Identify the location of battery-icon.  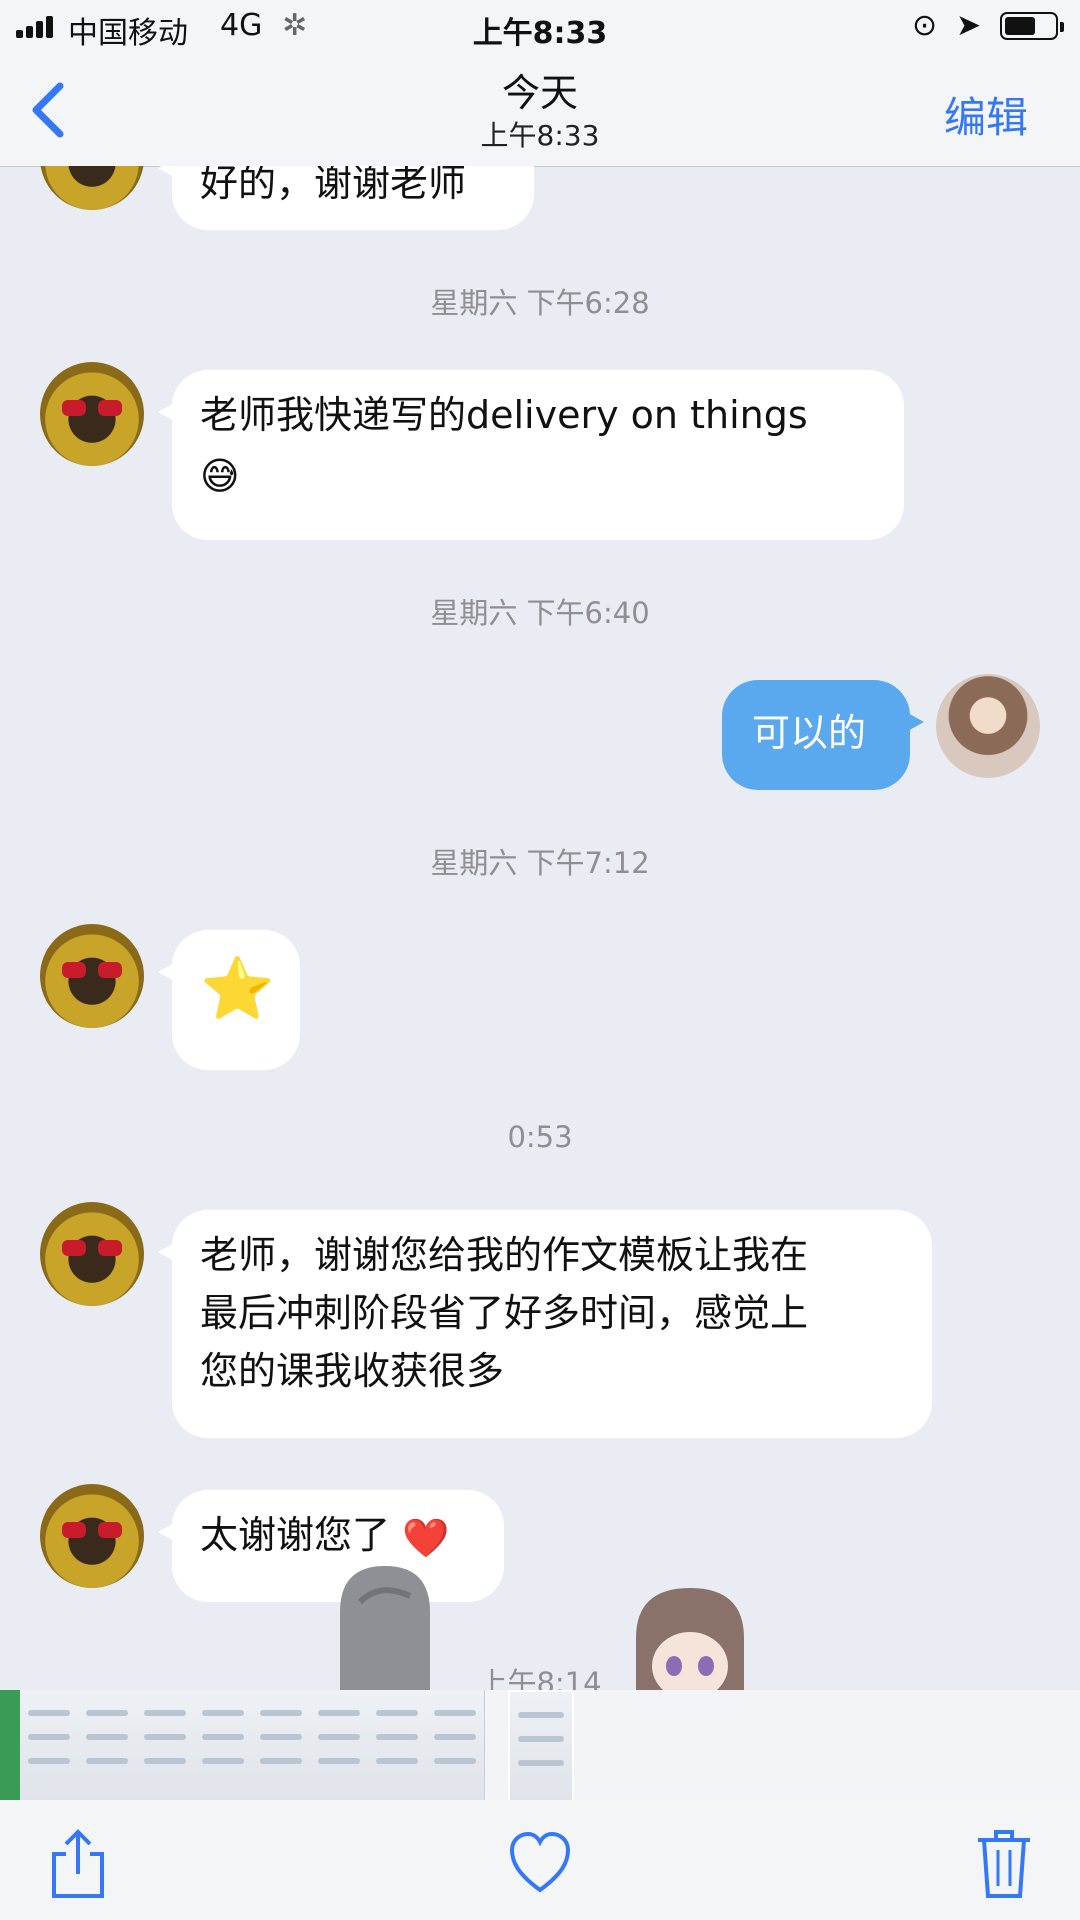
(1032, 26).